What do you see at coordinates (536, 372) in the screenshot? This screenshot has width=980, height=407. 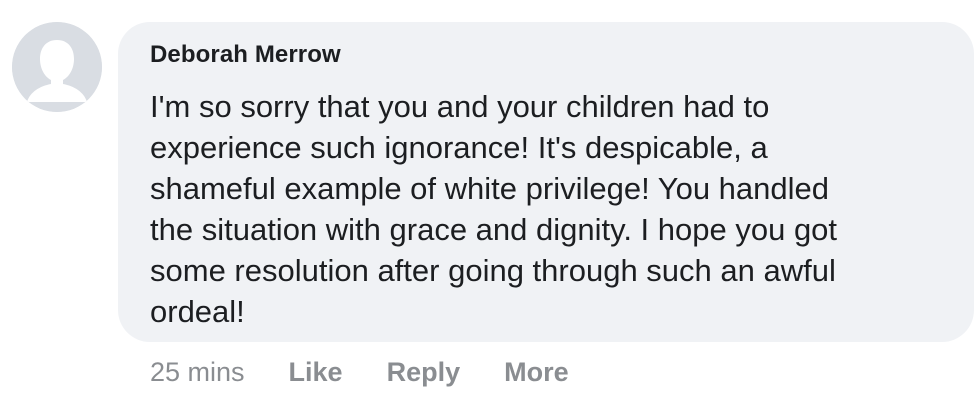 I see `more-button: More` at bounding box center [536, 372].